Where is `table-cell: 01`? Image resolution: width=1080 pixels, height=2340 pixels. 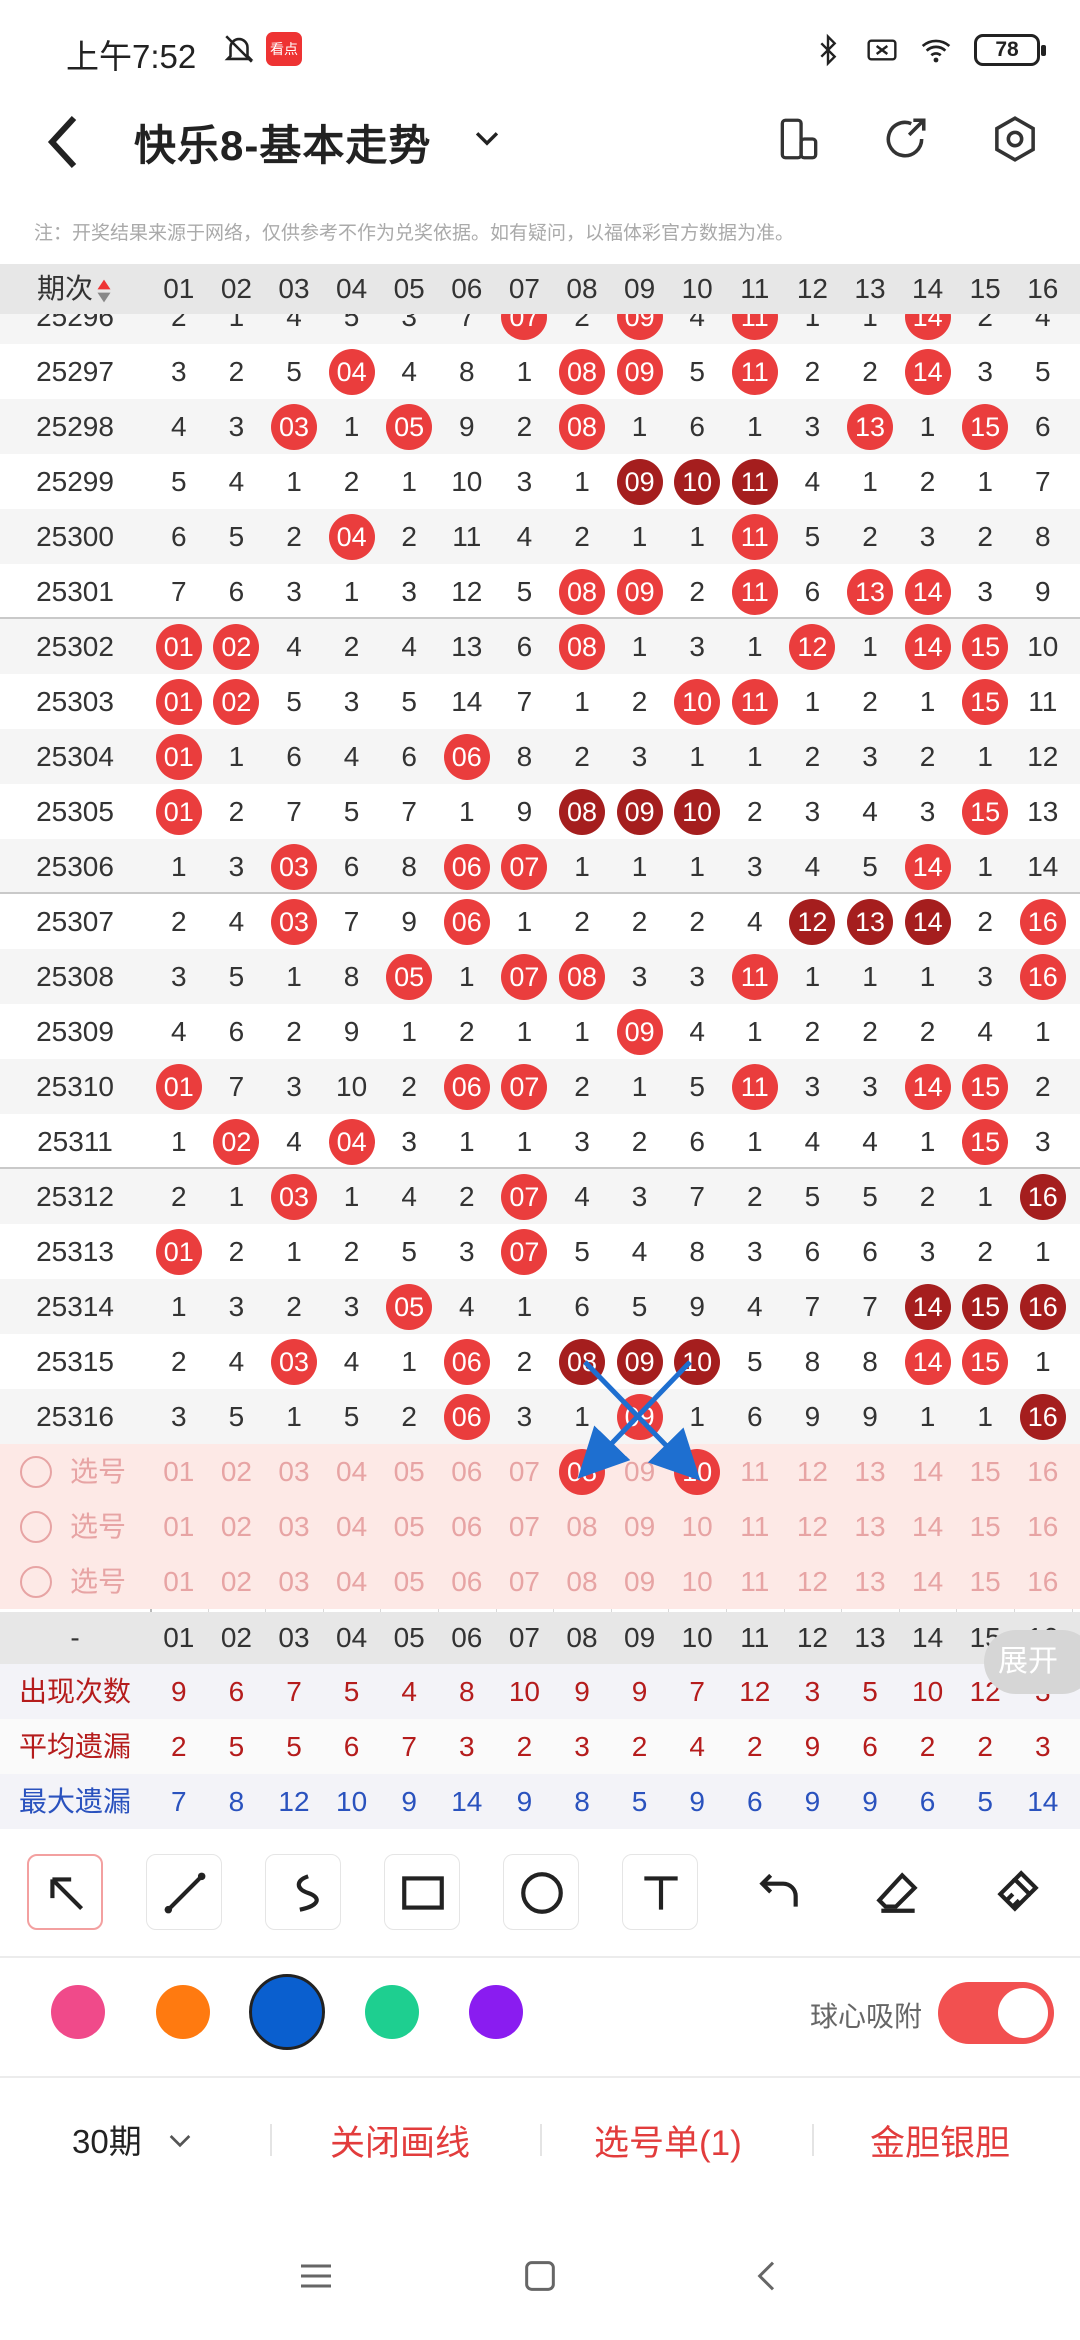
table-cell: 01 is located at coordinates (179, 1086).